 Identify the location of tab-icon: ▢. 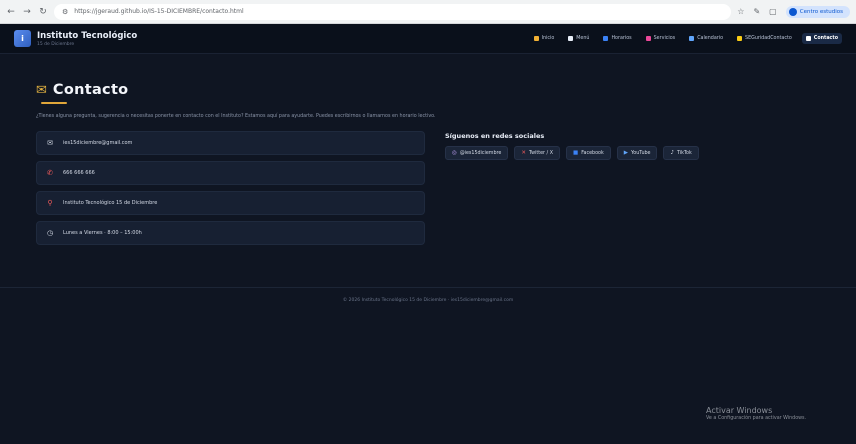
(773, 11).